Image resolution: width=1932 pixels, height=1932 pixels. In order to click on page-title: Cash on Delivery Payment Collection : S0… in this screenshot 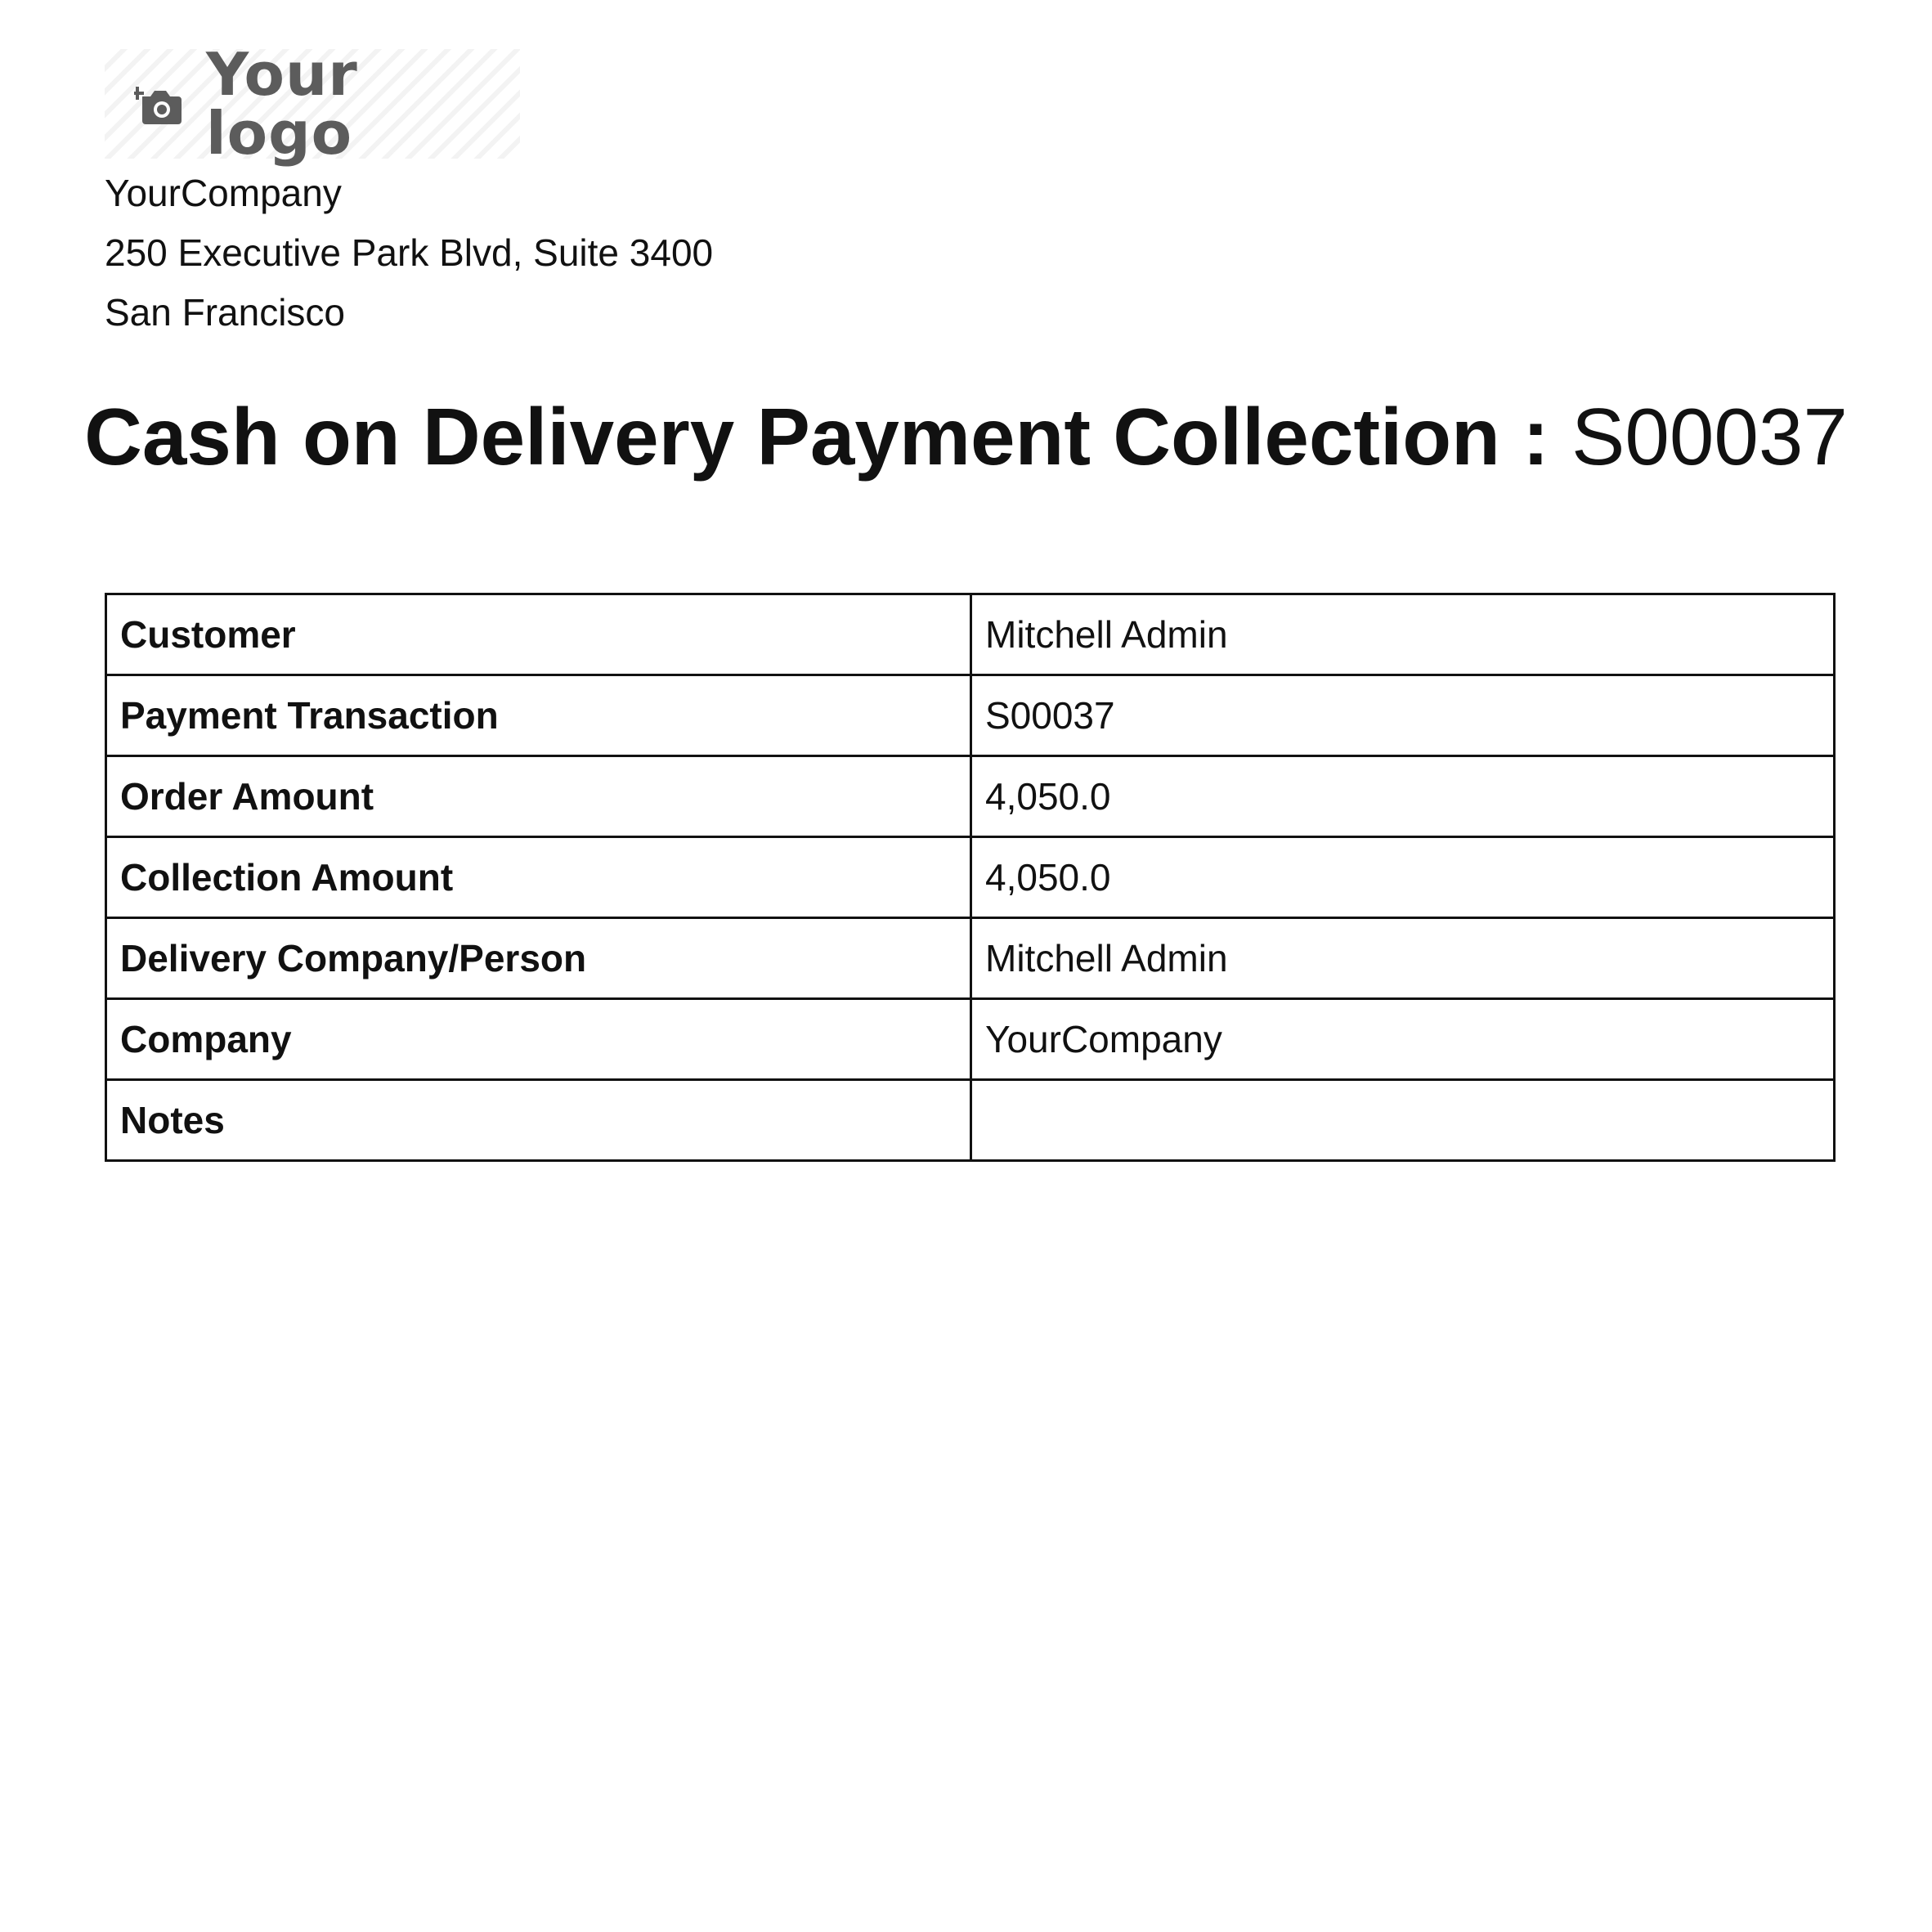, I will do `click(966, 436)`.